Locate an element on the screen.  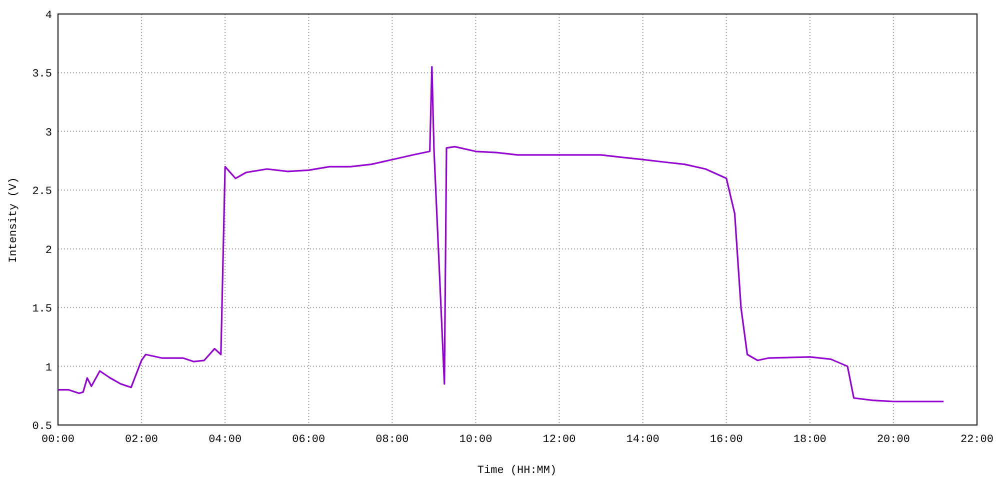
tick-label: 04:00 is located at coordinates (225, 440).